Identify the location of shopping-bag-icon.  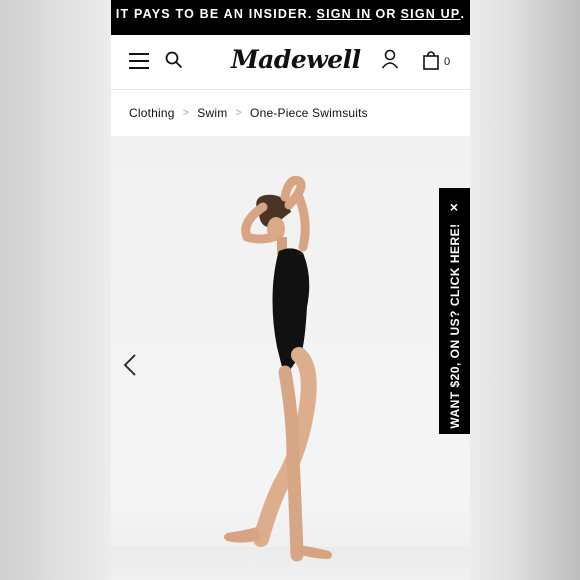
(431, 60).